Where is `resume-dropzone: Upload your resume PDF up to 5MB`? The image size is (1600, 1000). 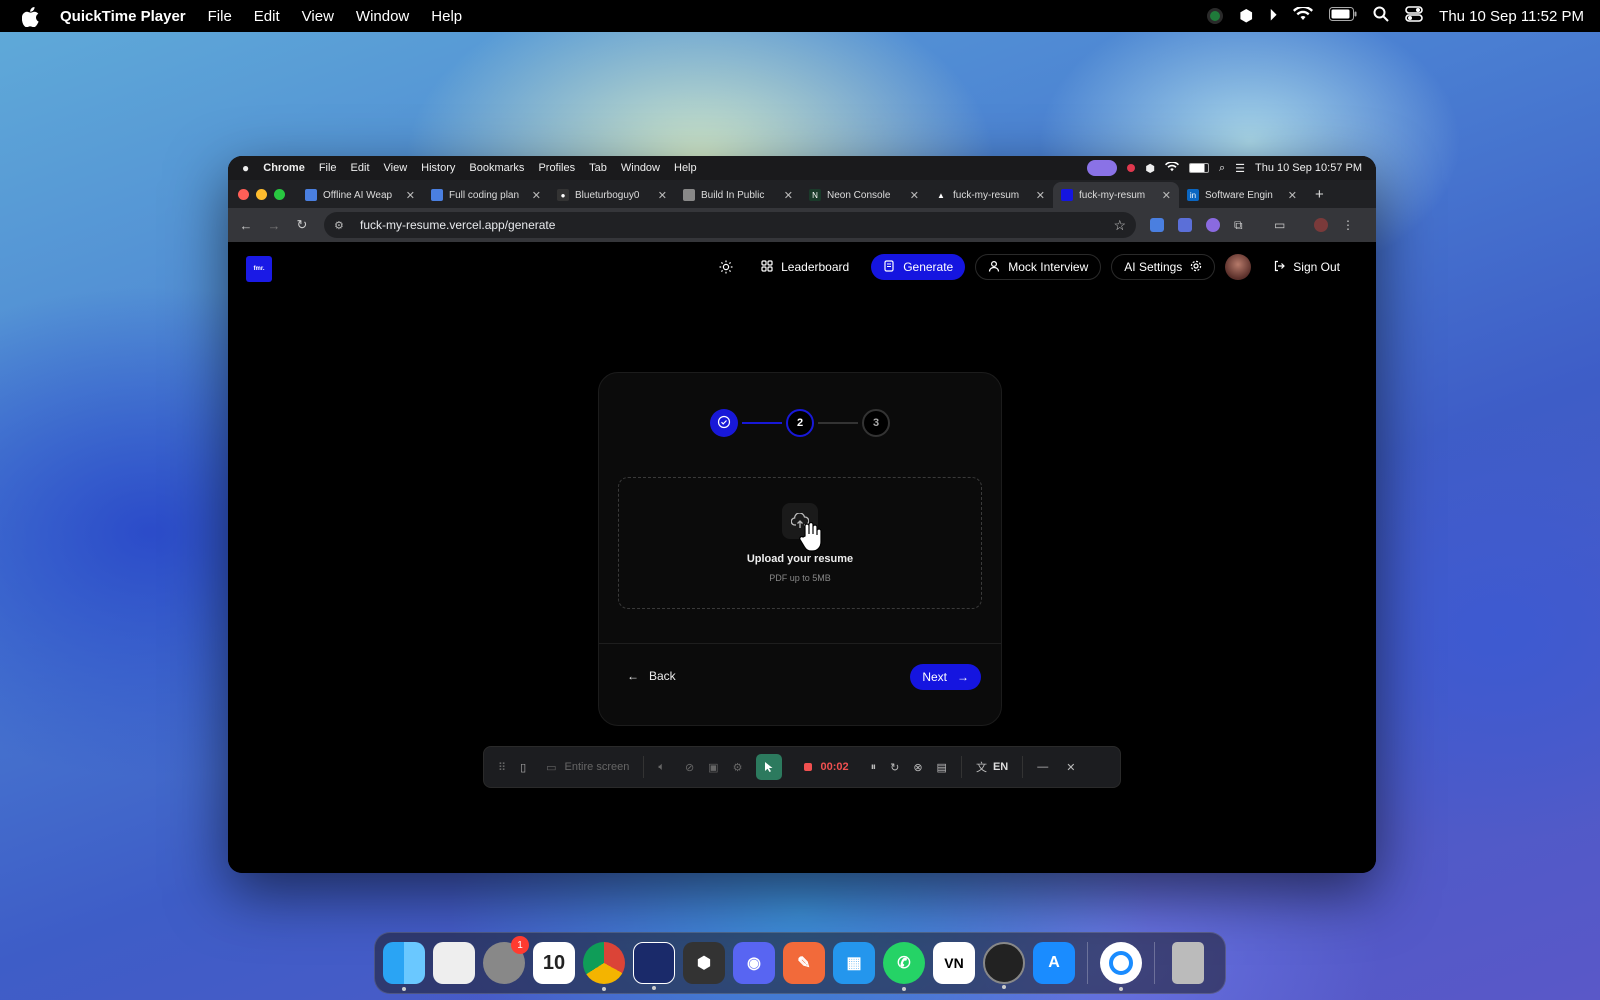
resume-dropzone: Upload your resume PDF up to 5MB is located at coordinates (800, 543).